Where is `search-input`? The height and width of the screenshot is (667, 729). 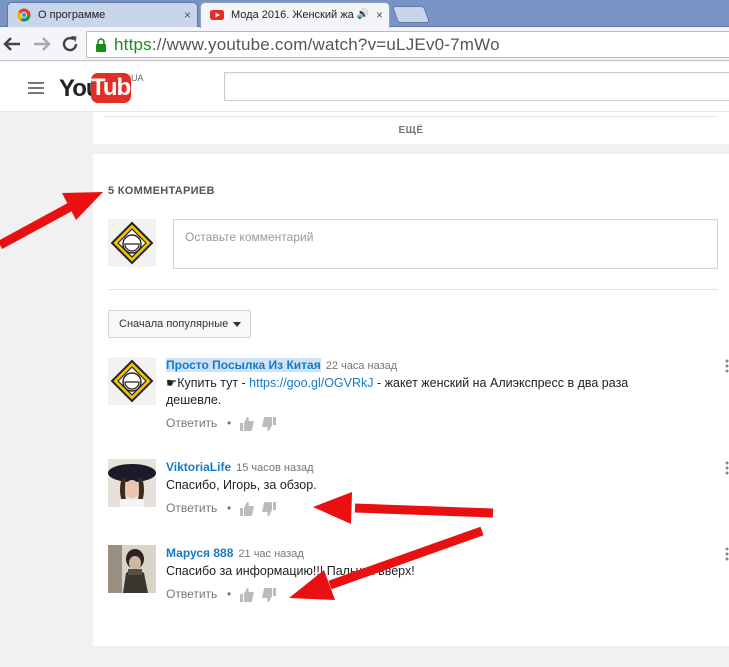 search-input is located at coordinates (476, 86).